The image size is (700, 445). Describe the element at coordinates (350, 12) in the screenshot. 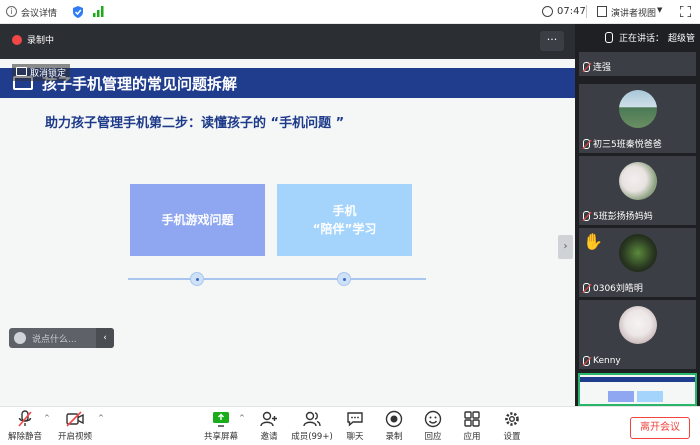

I see `top-bar: i 会议详情 07:47 演讲者视图 ▼` at that location.